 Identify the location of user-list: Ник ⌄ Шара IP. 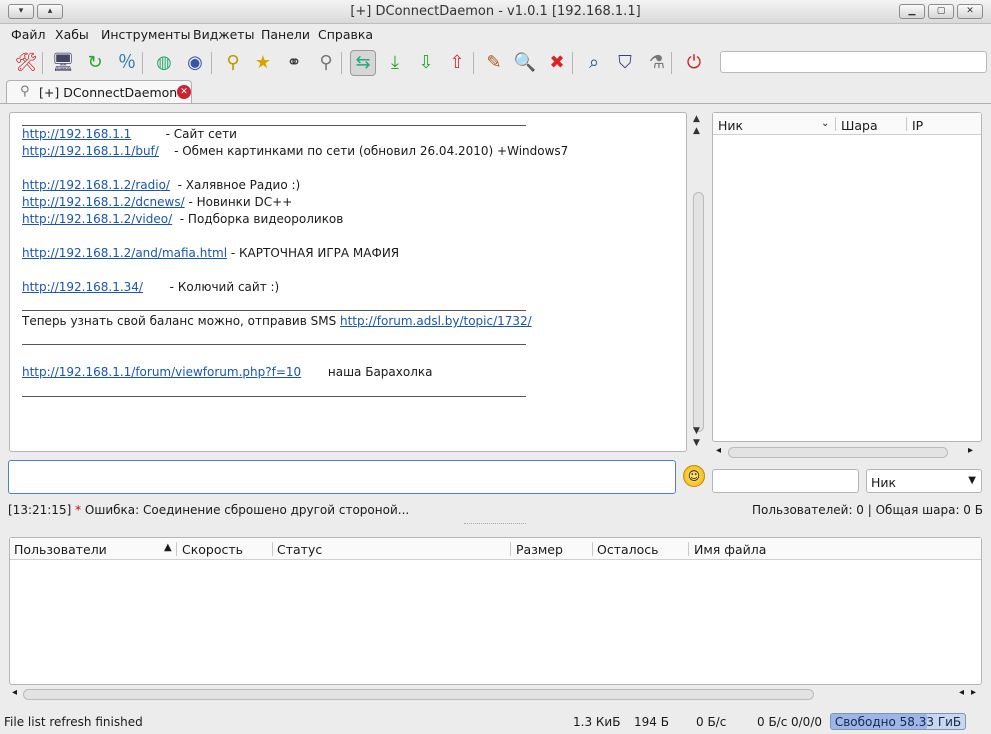
(847, 277).